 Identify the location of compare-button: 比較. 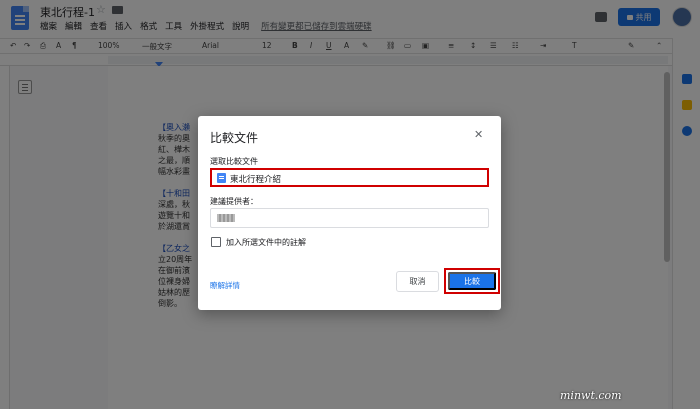
(472, 281).